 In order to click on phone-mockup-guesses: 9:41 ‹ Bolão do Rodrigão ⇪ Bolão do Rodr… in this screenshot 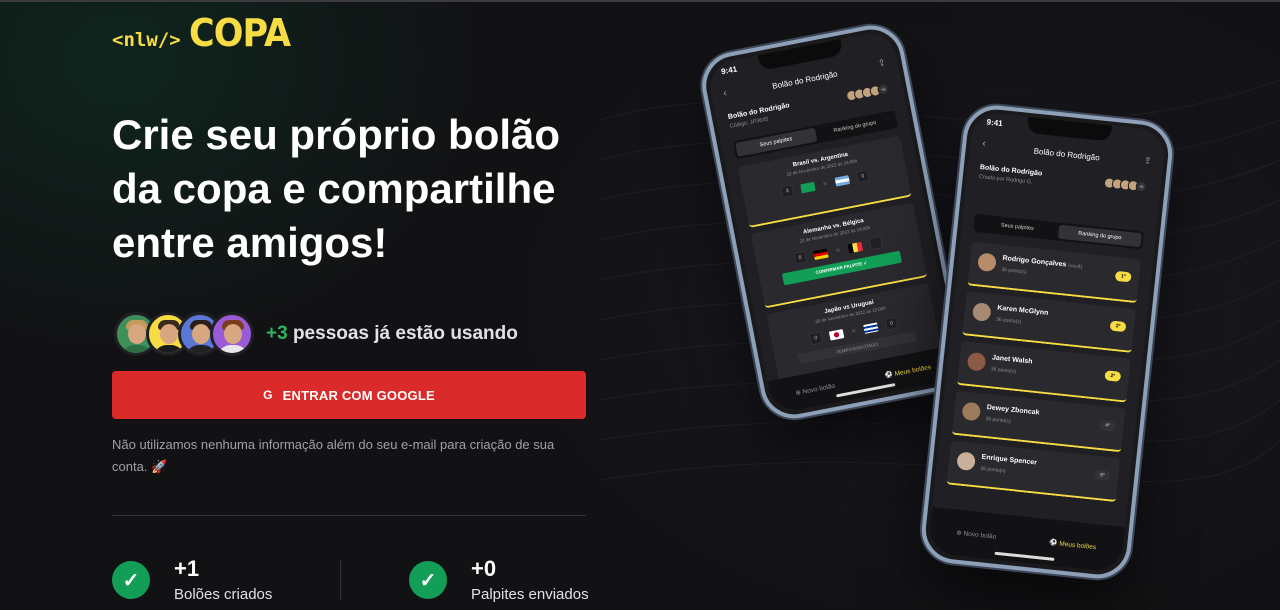, I will do `click(832, 222)`.